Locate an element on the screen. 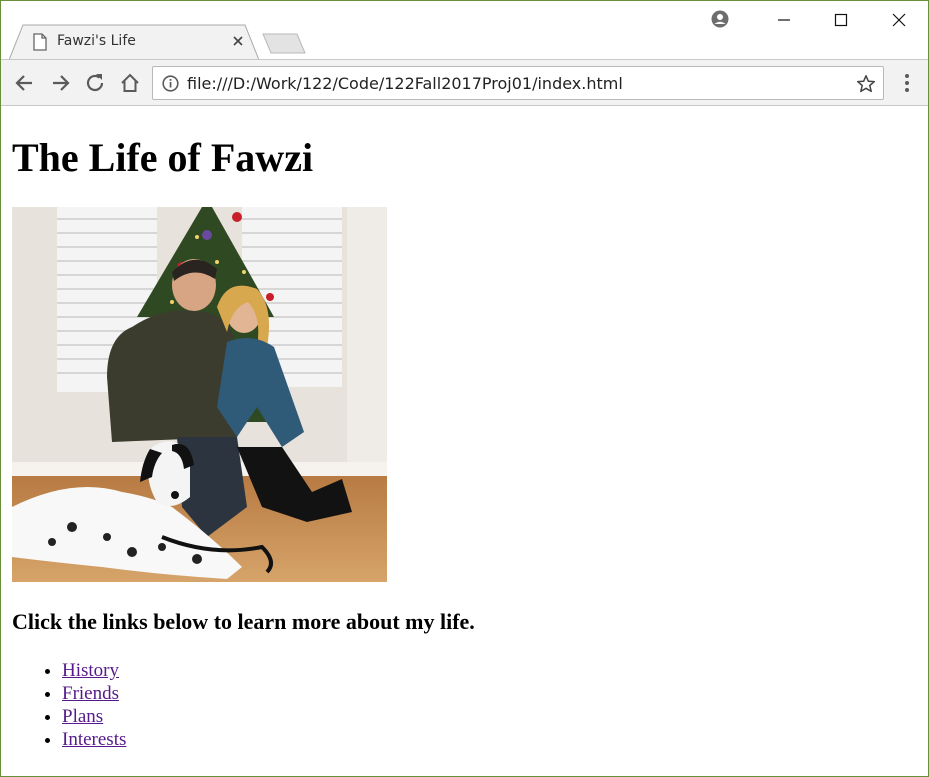 The width and height of the screenshot is (929, 777). link-interests: Interests is located at coordinates (94, 739).